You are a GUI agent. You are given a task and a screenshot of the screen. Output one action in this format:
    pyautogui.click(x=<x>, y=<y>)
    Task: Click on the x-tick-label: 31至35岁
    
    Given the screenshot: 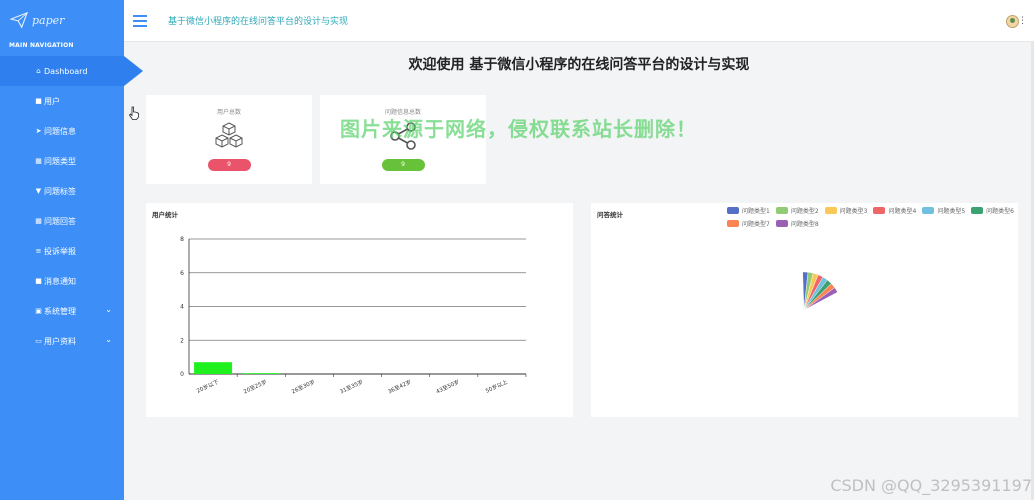 What is the action you would take?
    pyautogui.click(x=351, y=387)
    